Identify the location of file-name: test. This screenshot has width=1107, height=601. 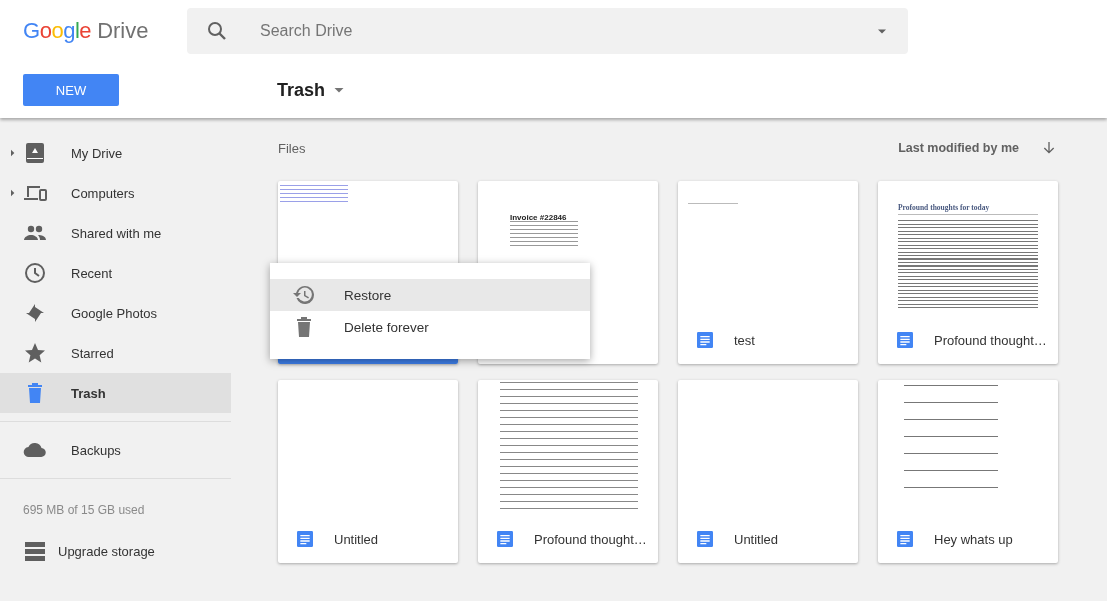
(744, 340).